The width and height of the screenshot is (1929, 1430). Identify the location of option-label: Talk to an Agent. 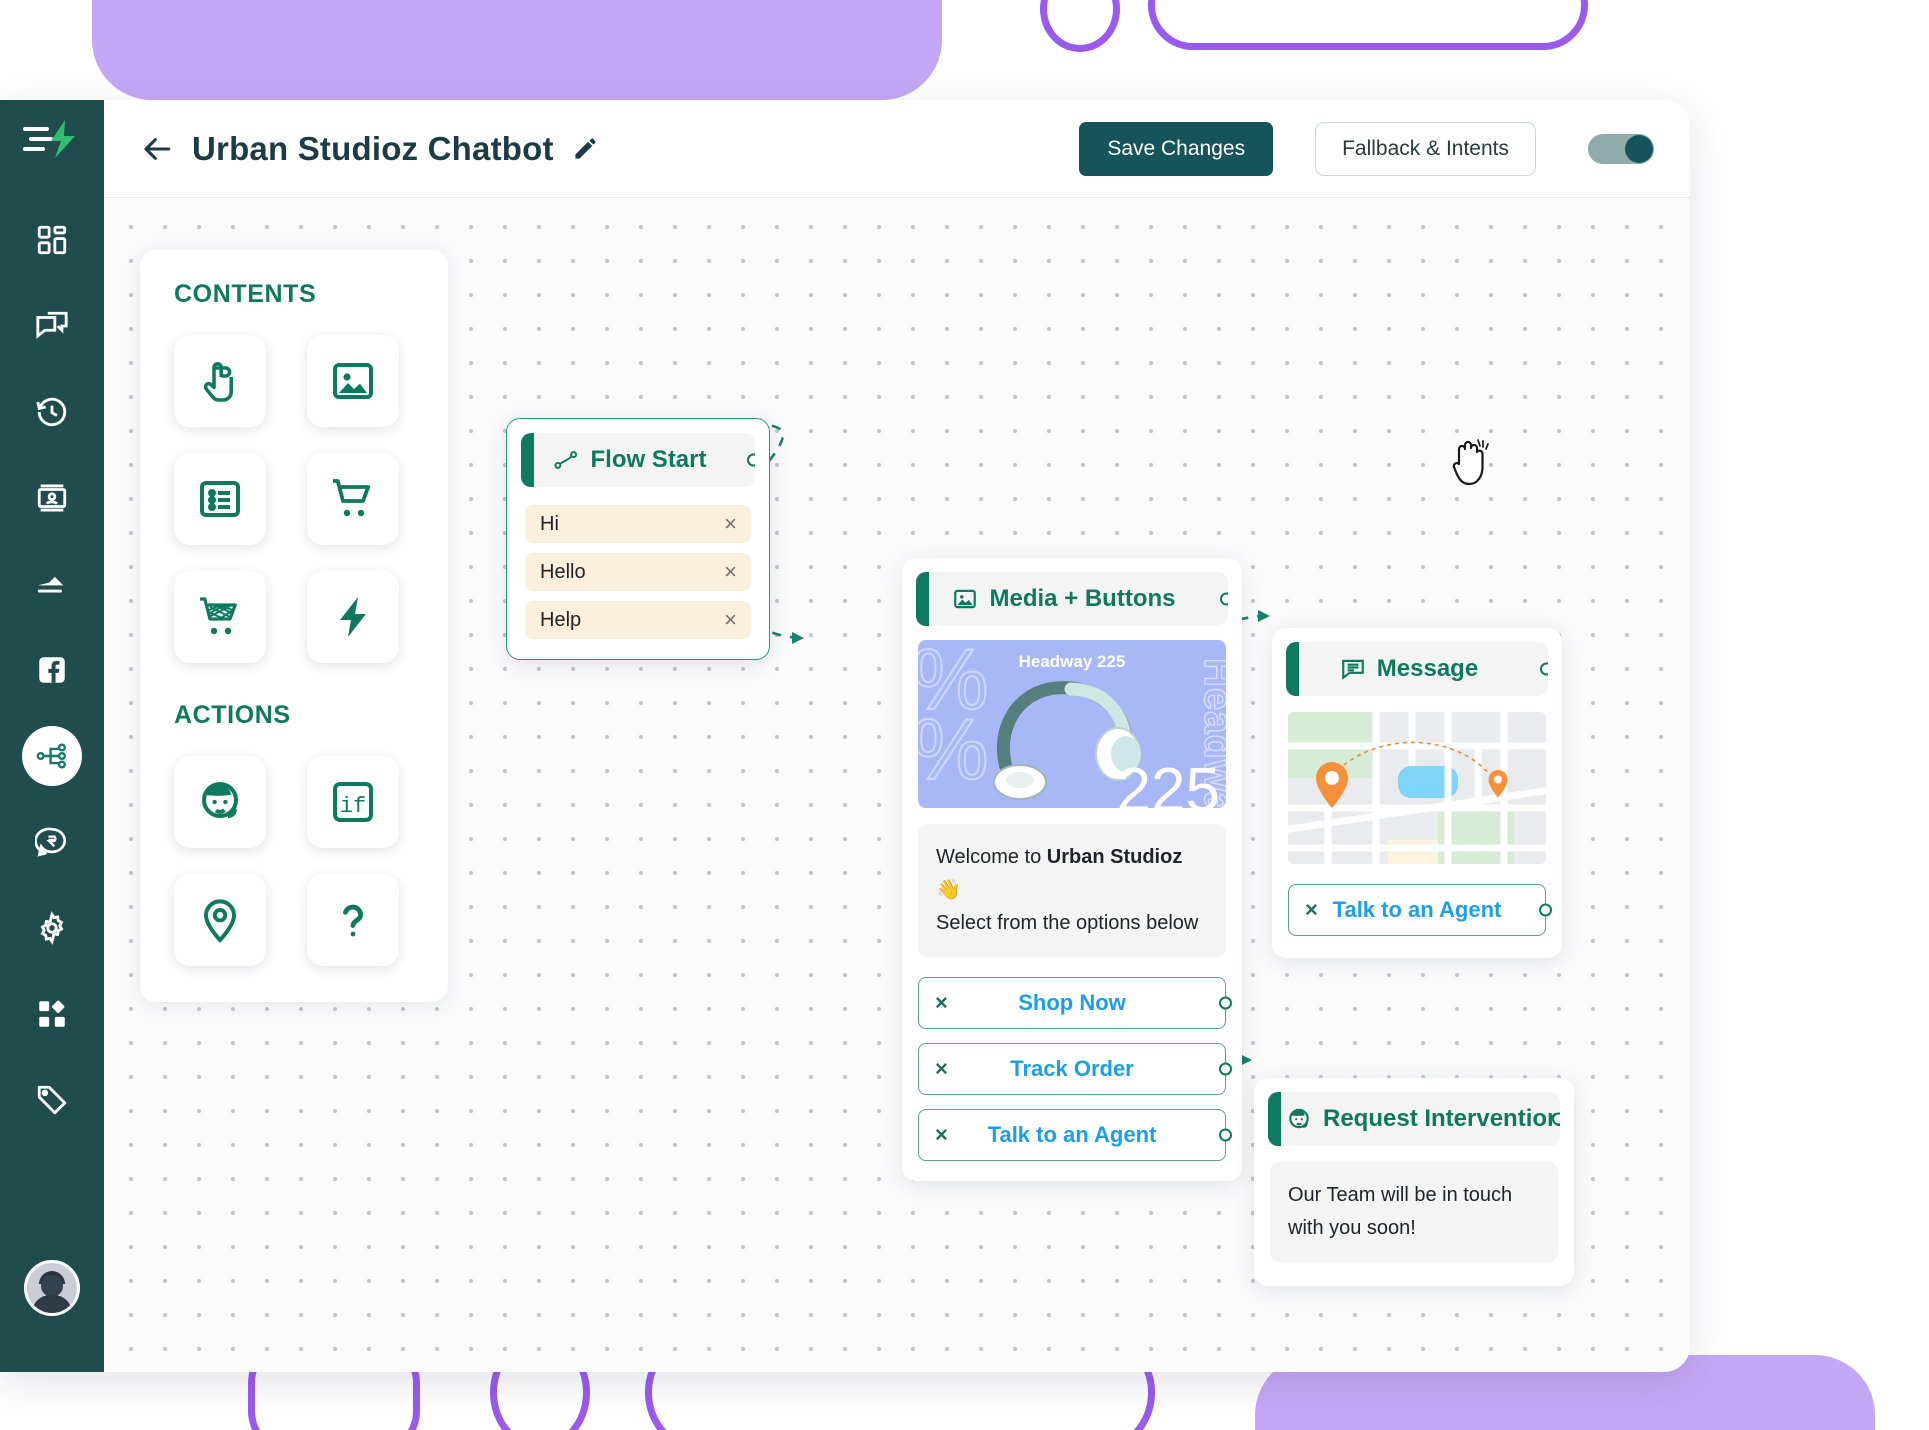
(1072, 1134).